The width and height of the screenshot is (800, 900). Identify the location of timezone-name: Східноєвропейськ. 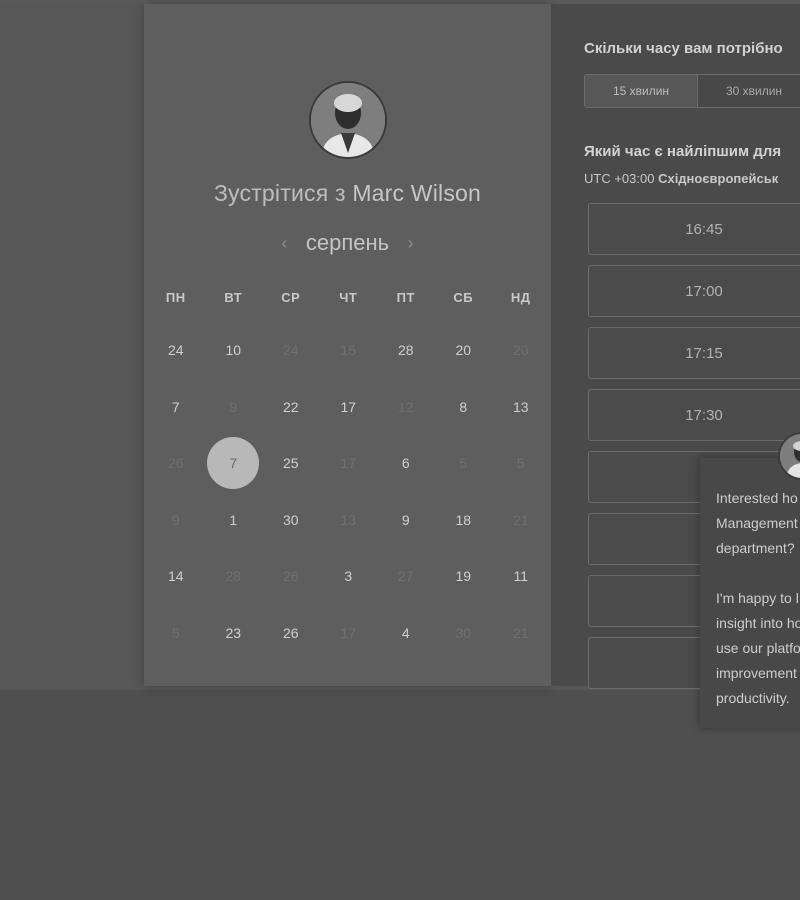
(718, 178).